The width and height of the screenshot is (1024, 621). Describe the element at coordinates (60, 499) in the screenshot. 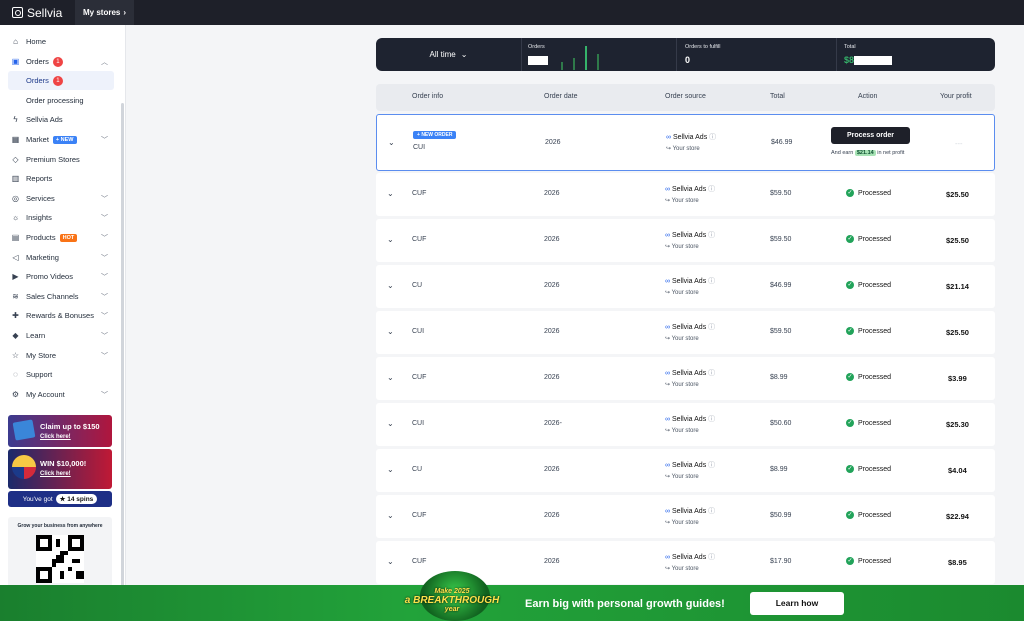

I see `spins-counter: You've got ★ 14 spins` at that location.